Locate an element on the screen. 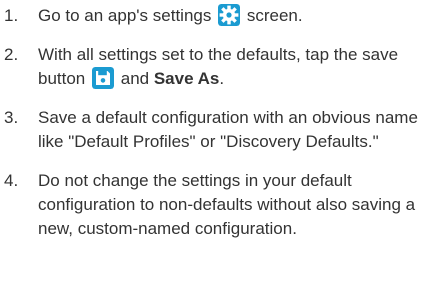  list-item: 1. Go to an app's settings screen. is located at coordinates (222, 16).